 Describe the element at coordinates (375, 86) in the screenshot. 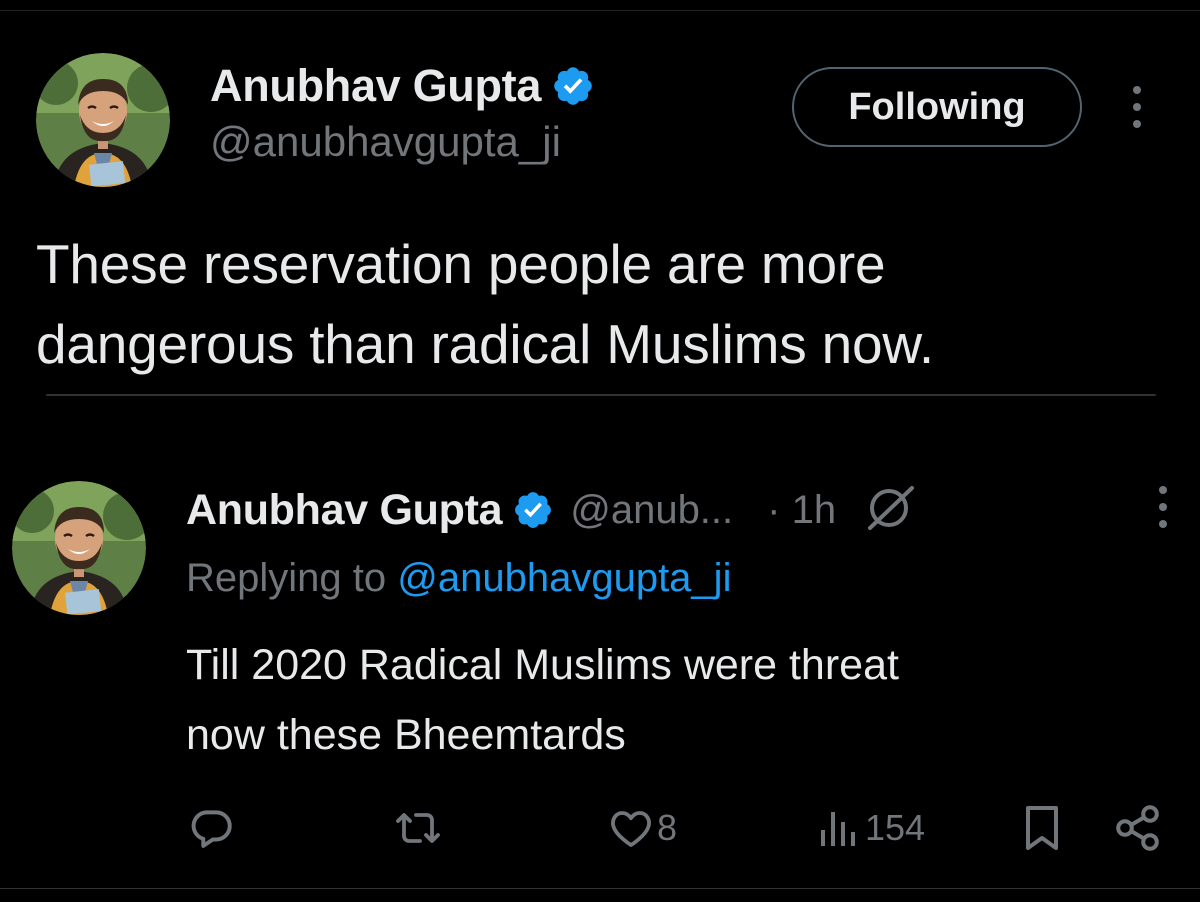

I see `author-name-text: Anubhav Gupta` at that location.